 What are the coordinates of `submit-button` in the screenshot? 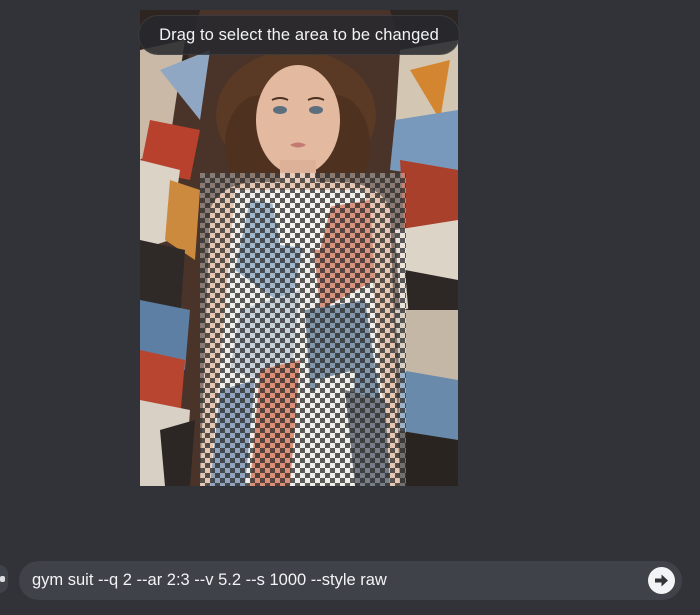 It's located at (661, 580).